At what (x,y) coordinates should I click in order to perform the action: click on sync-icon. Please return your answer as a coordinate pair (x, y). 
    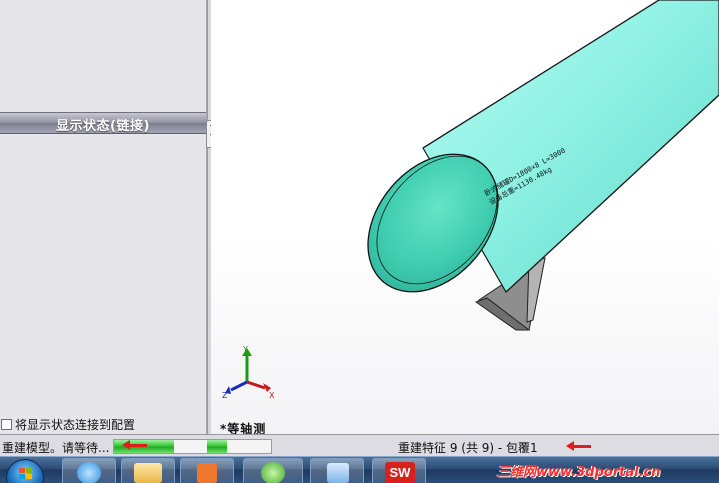
    Looking at the image, I should click on (273, 472).